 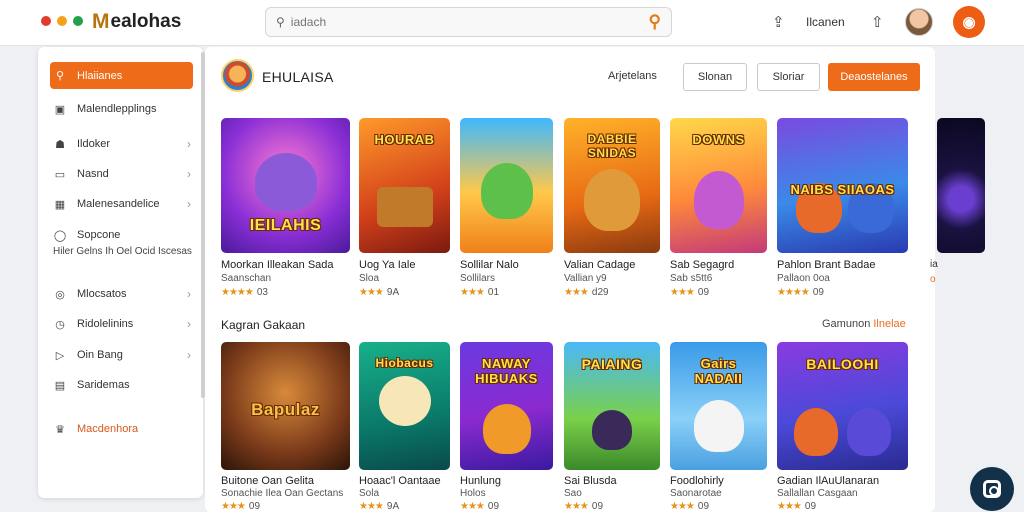 I want to click on game-card-meta: Sollilars, so click(x=478, y=278).